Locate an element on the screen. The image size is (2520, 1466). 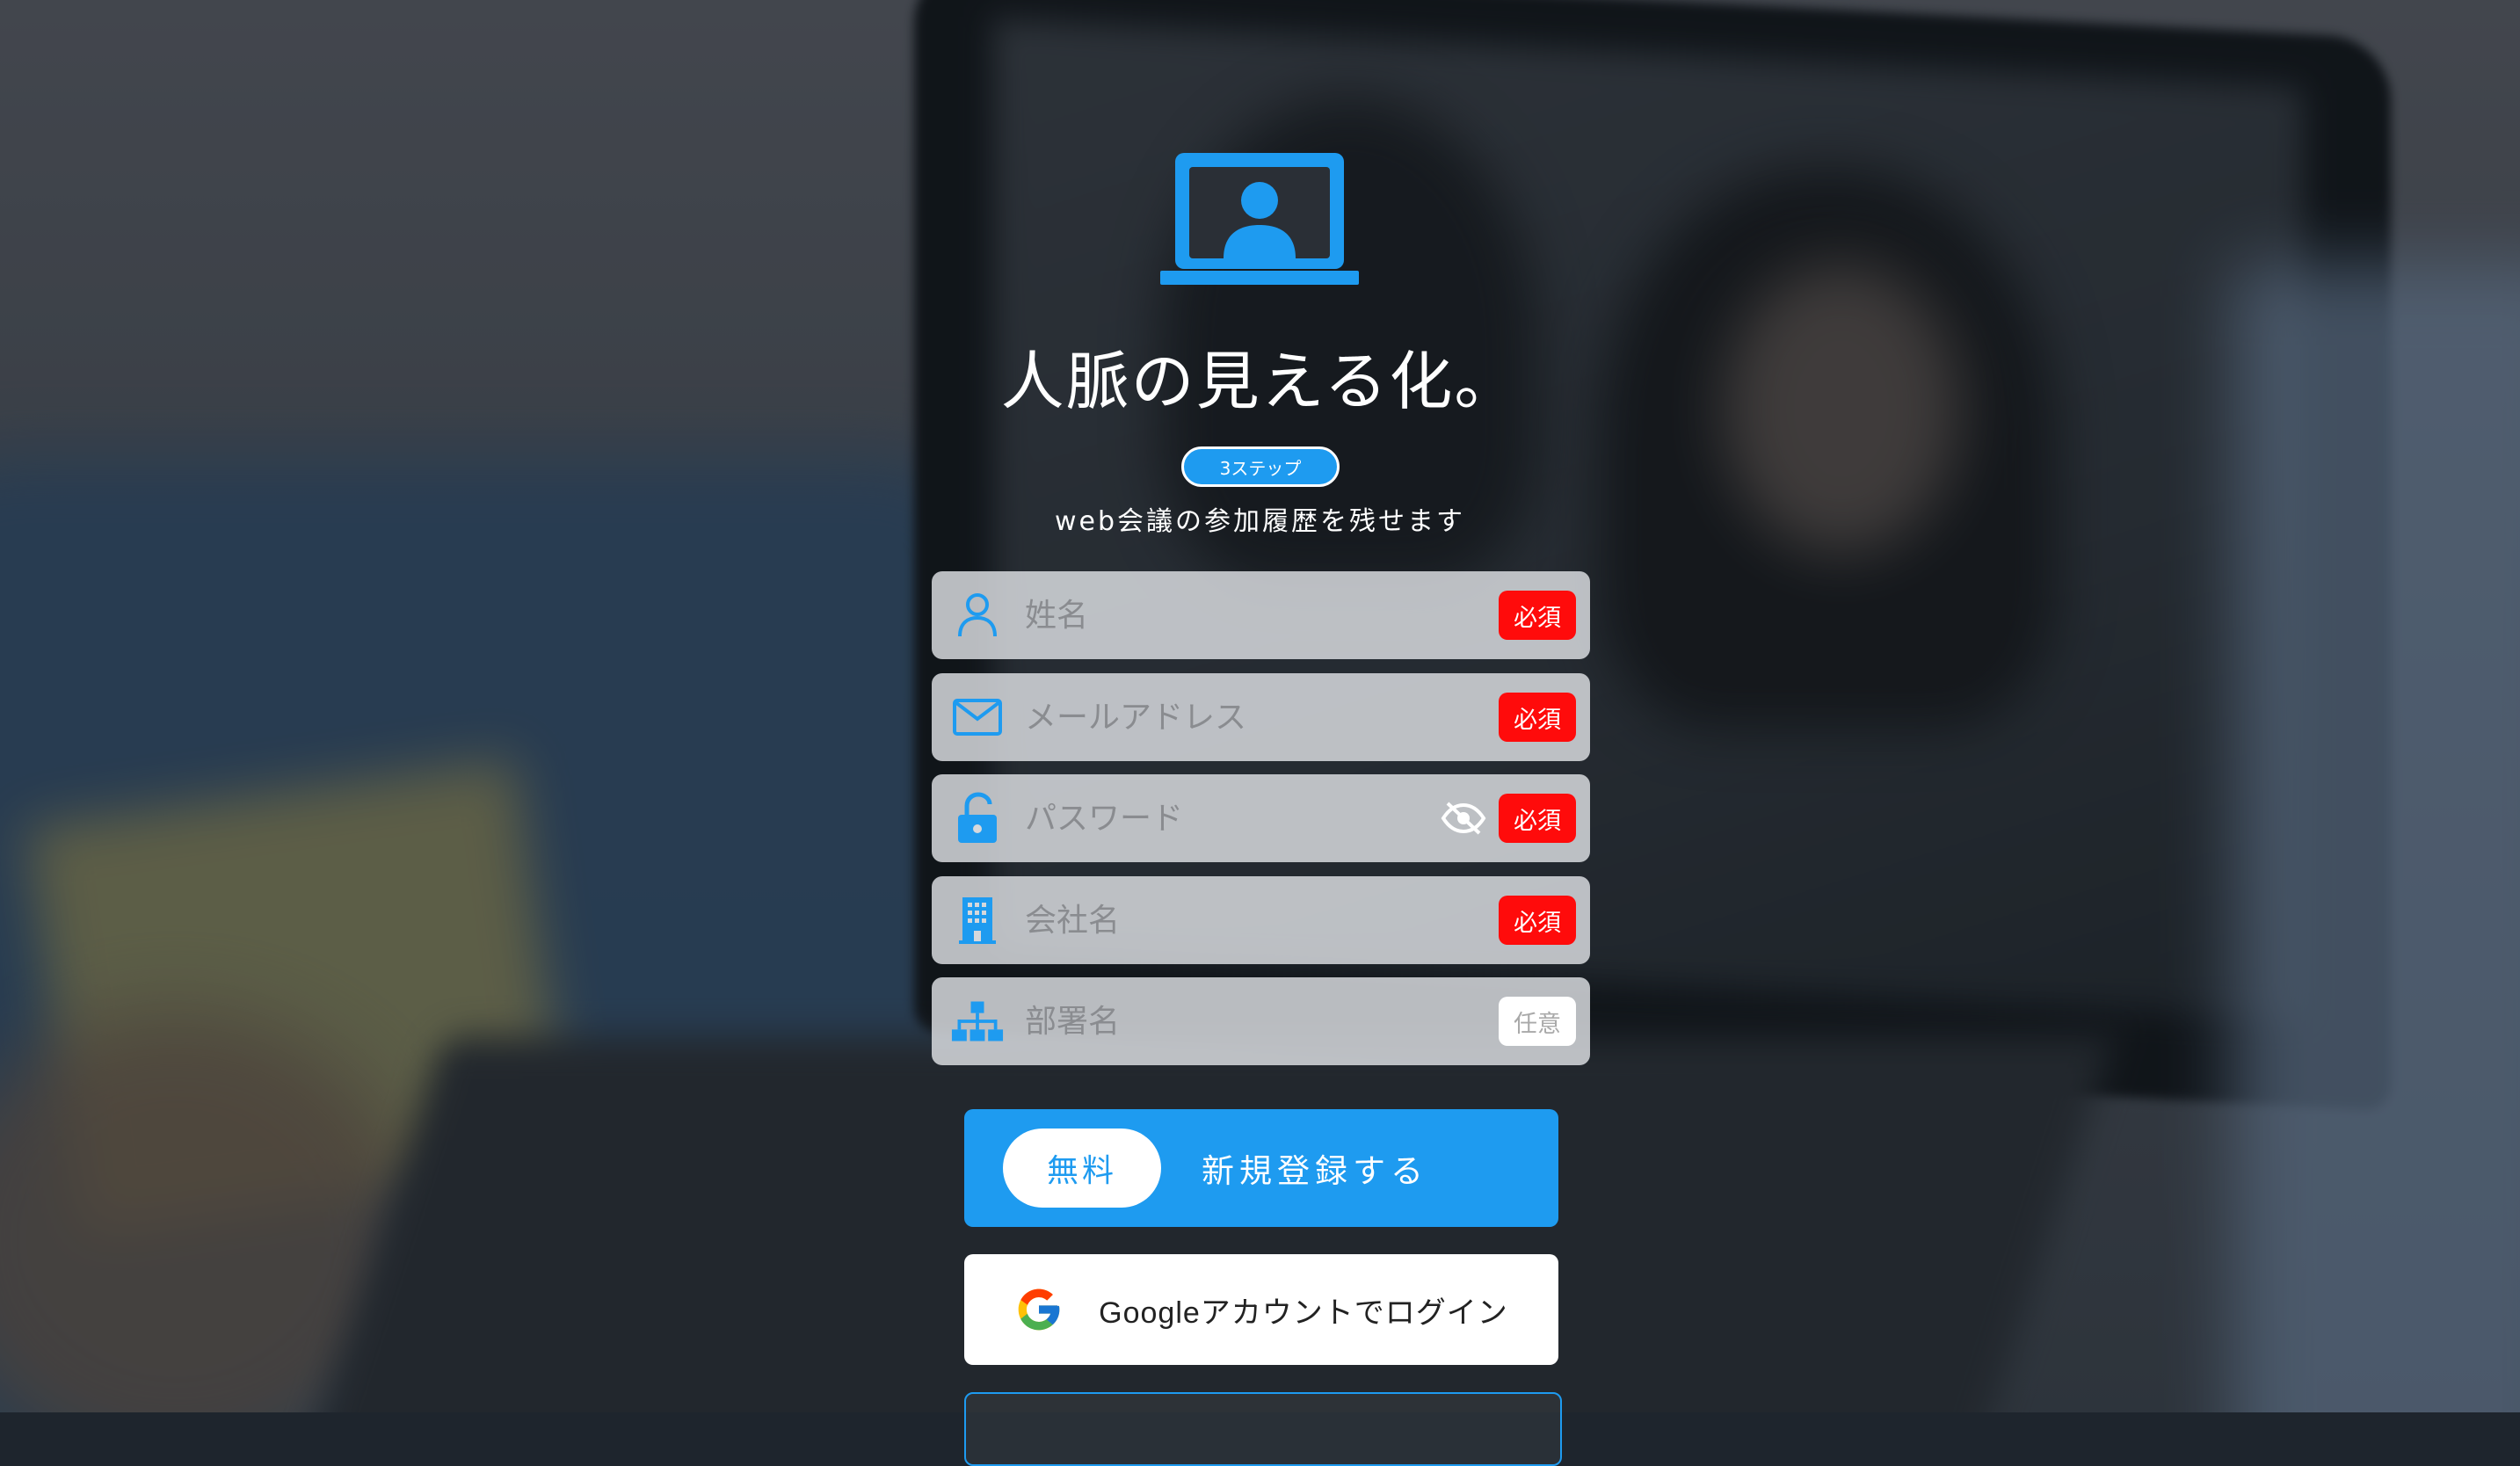
app-title: 人脈の見える化。 is located at coordinates (1260, 381).